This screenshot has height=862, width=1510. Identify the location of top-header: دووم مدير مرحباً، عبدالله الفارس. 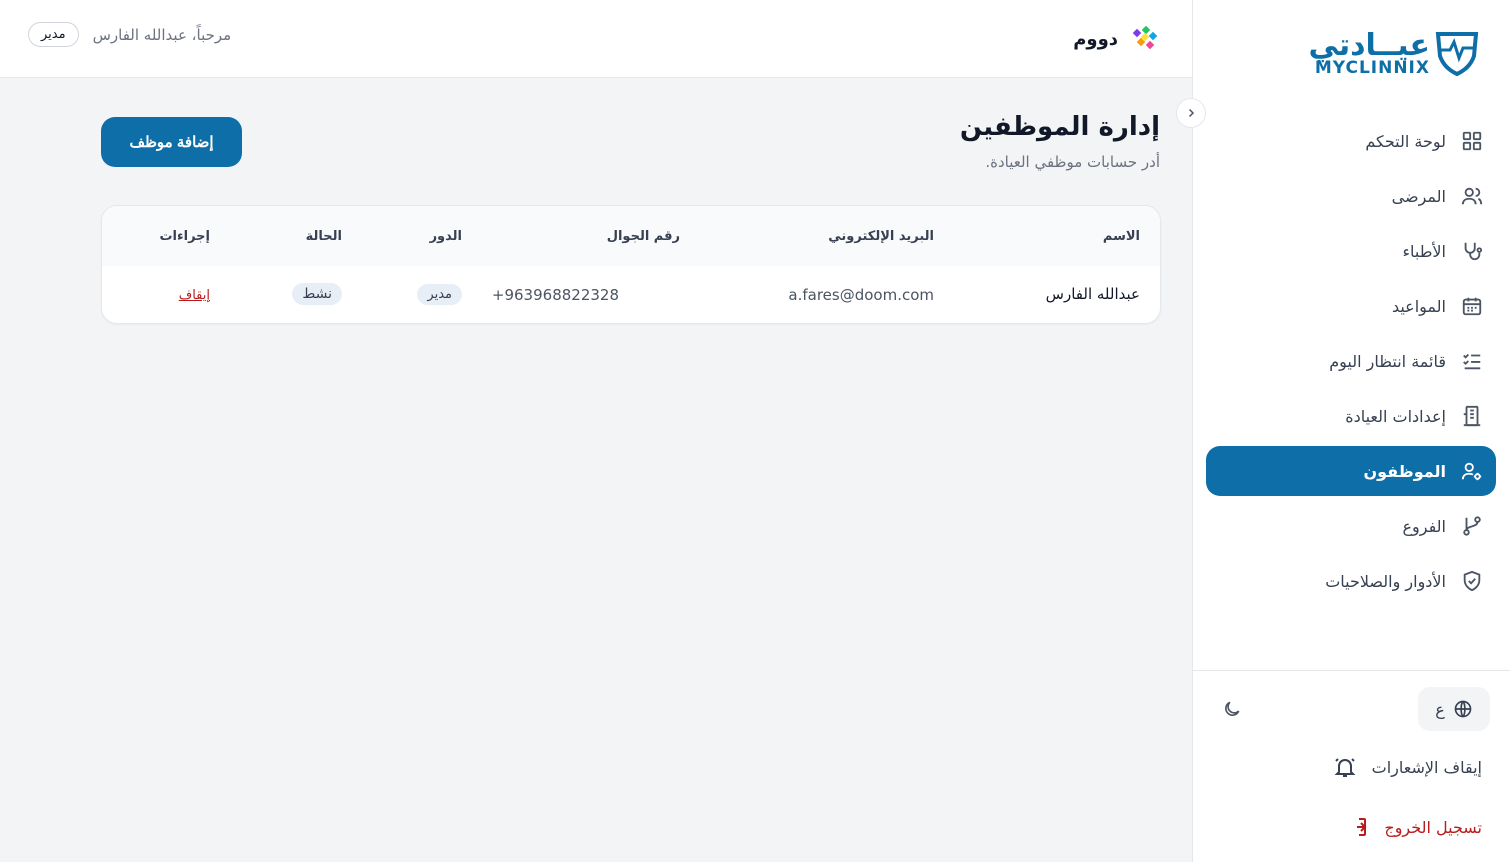
(596, 39).